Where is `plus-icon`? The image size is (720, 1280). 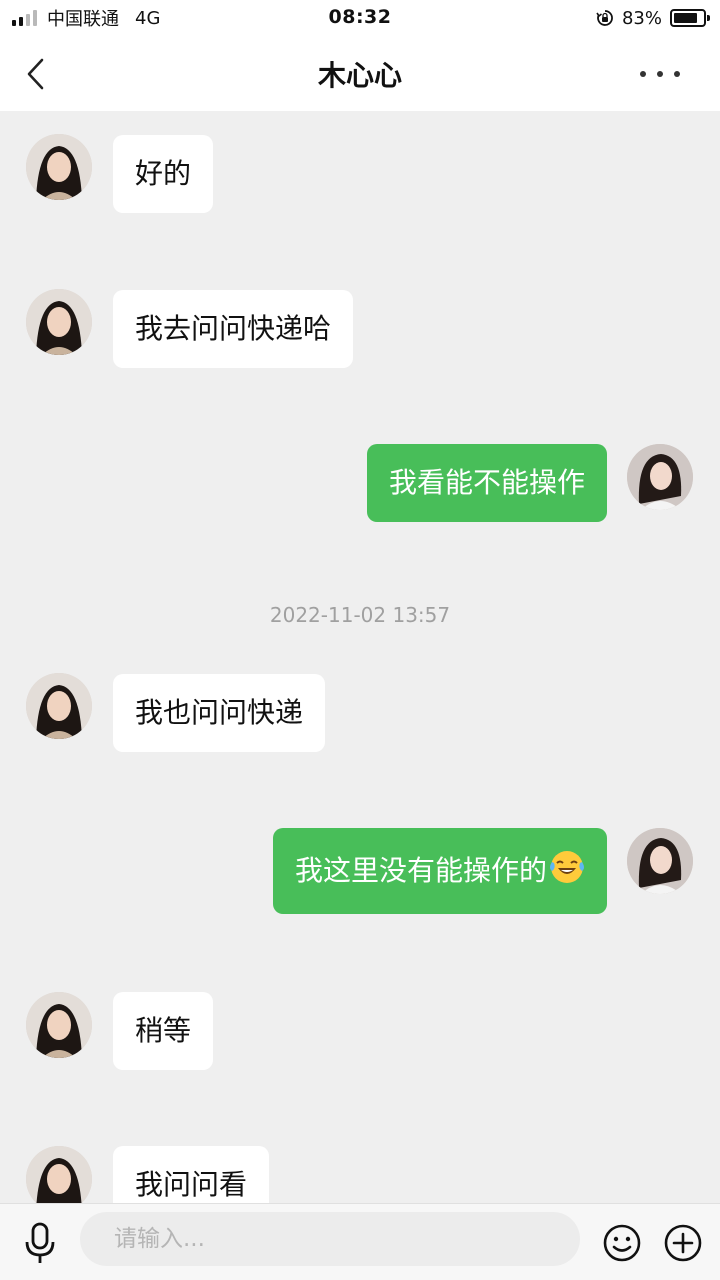 plus-icon is located at coordinates (683, 1243).